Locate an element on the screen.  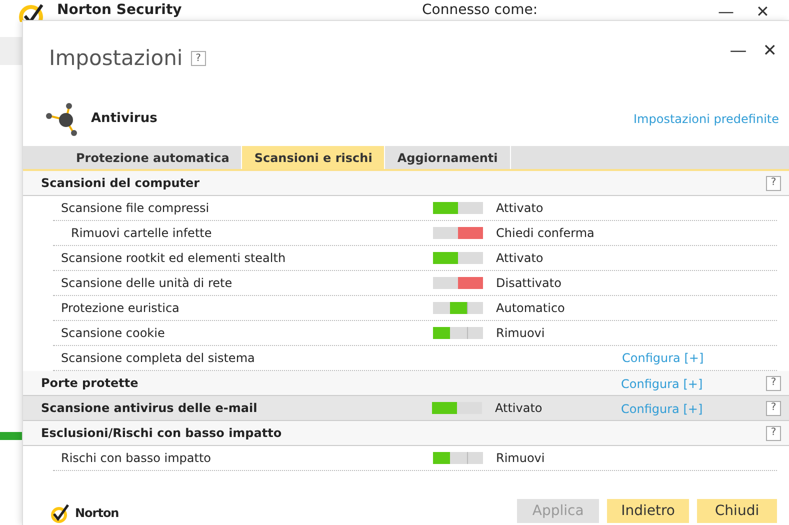
setting-label: Rimuovi cartelle infette is located at coordinates (141, 233).